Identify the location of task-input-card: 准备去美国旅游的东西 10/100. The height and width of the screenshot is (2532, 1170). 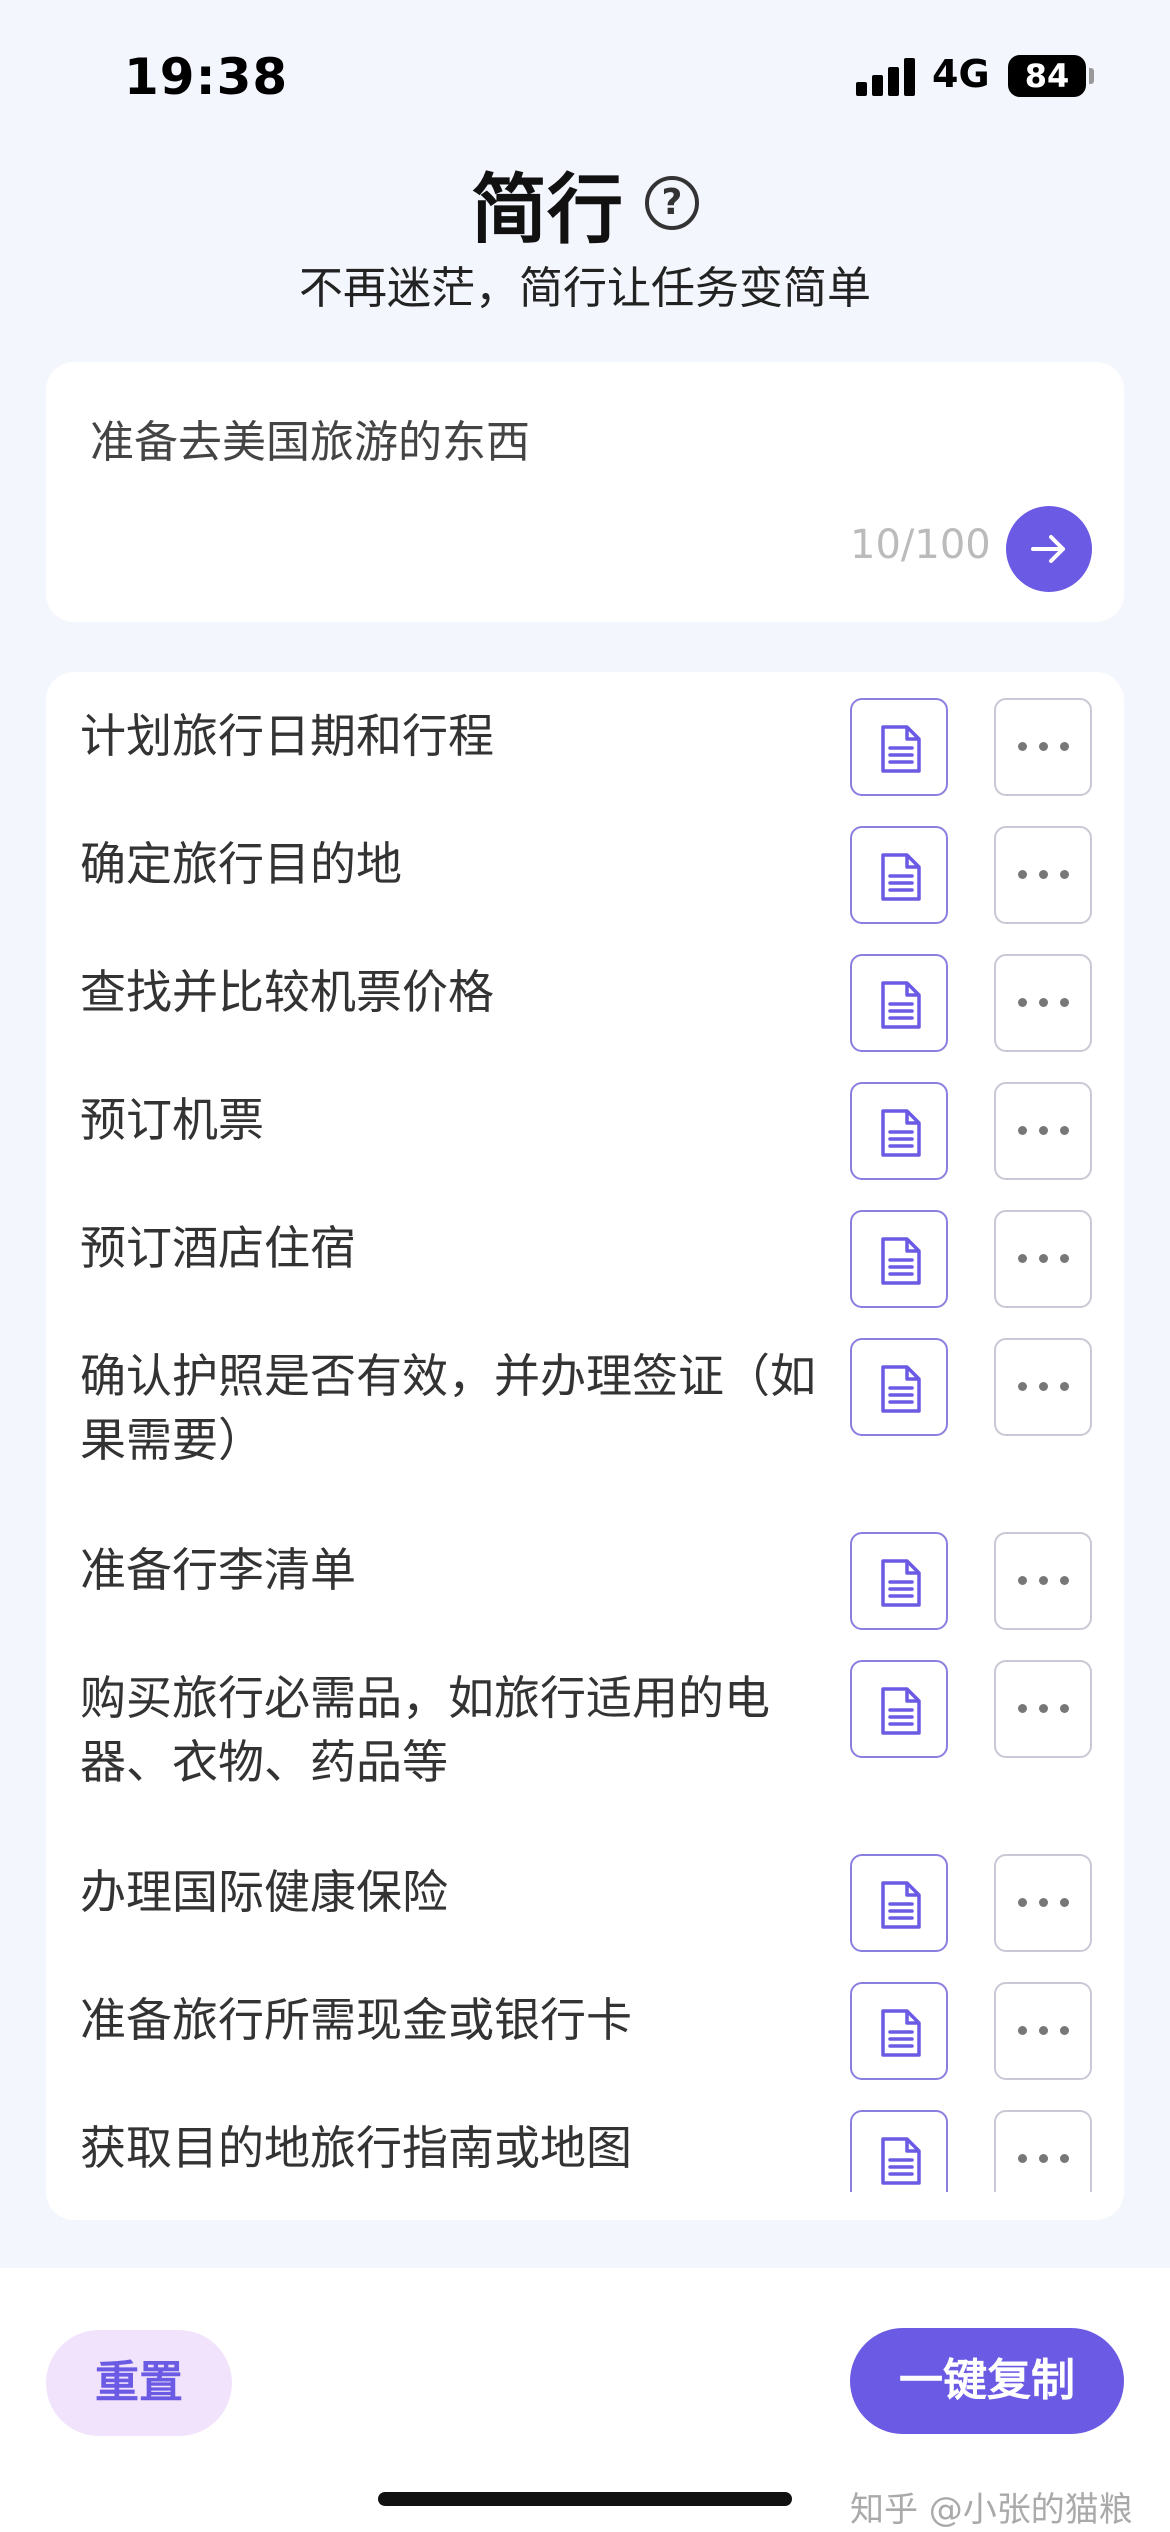
(585, 492).